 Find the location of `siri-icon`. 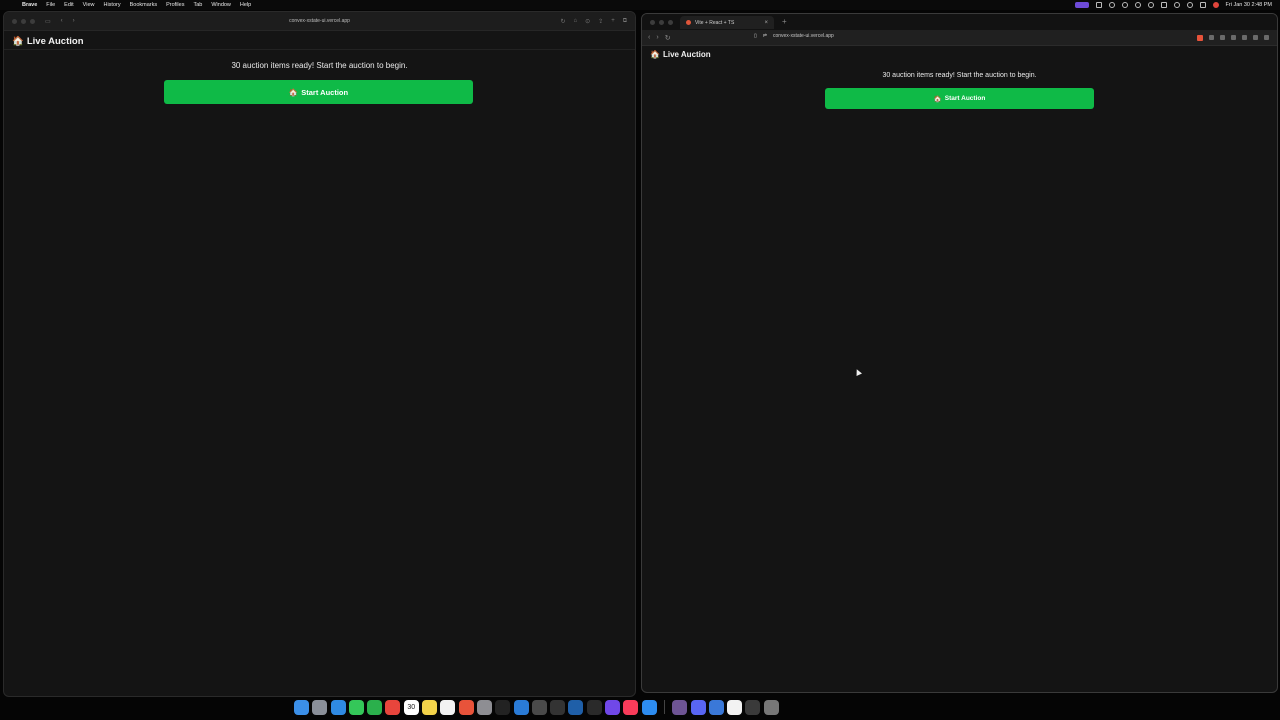

siri-icon is located at coordinates (1215, 5).